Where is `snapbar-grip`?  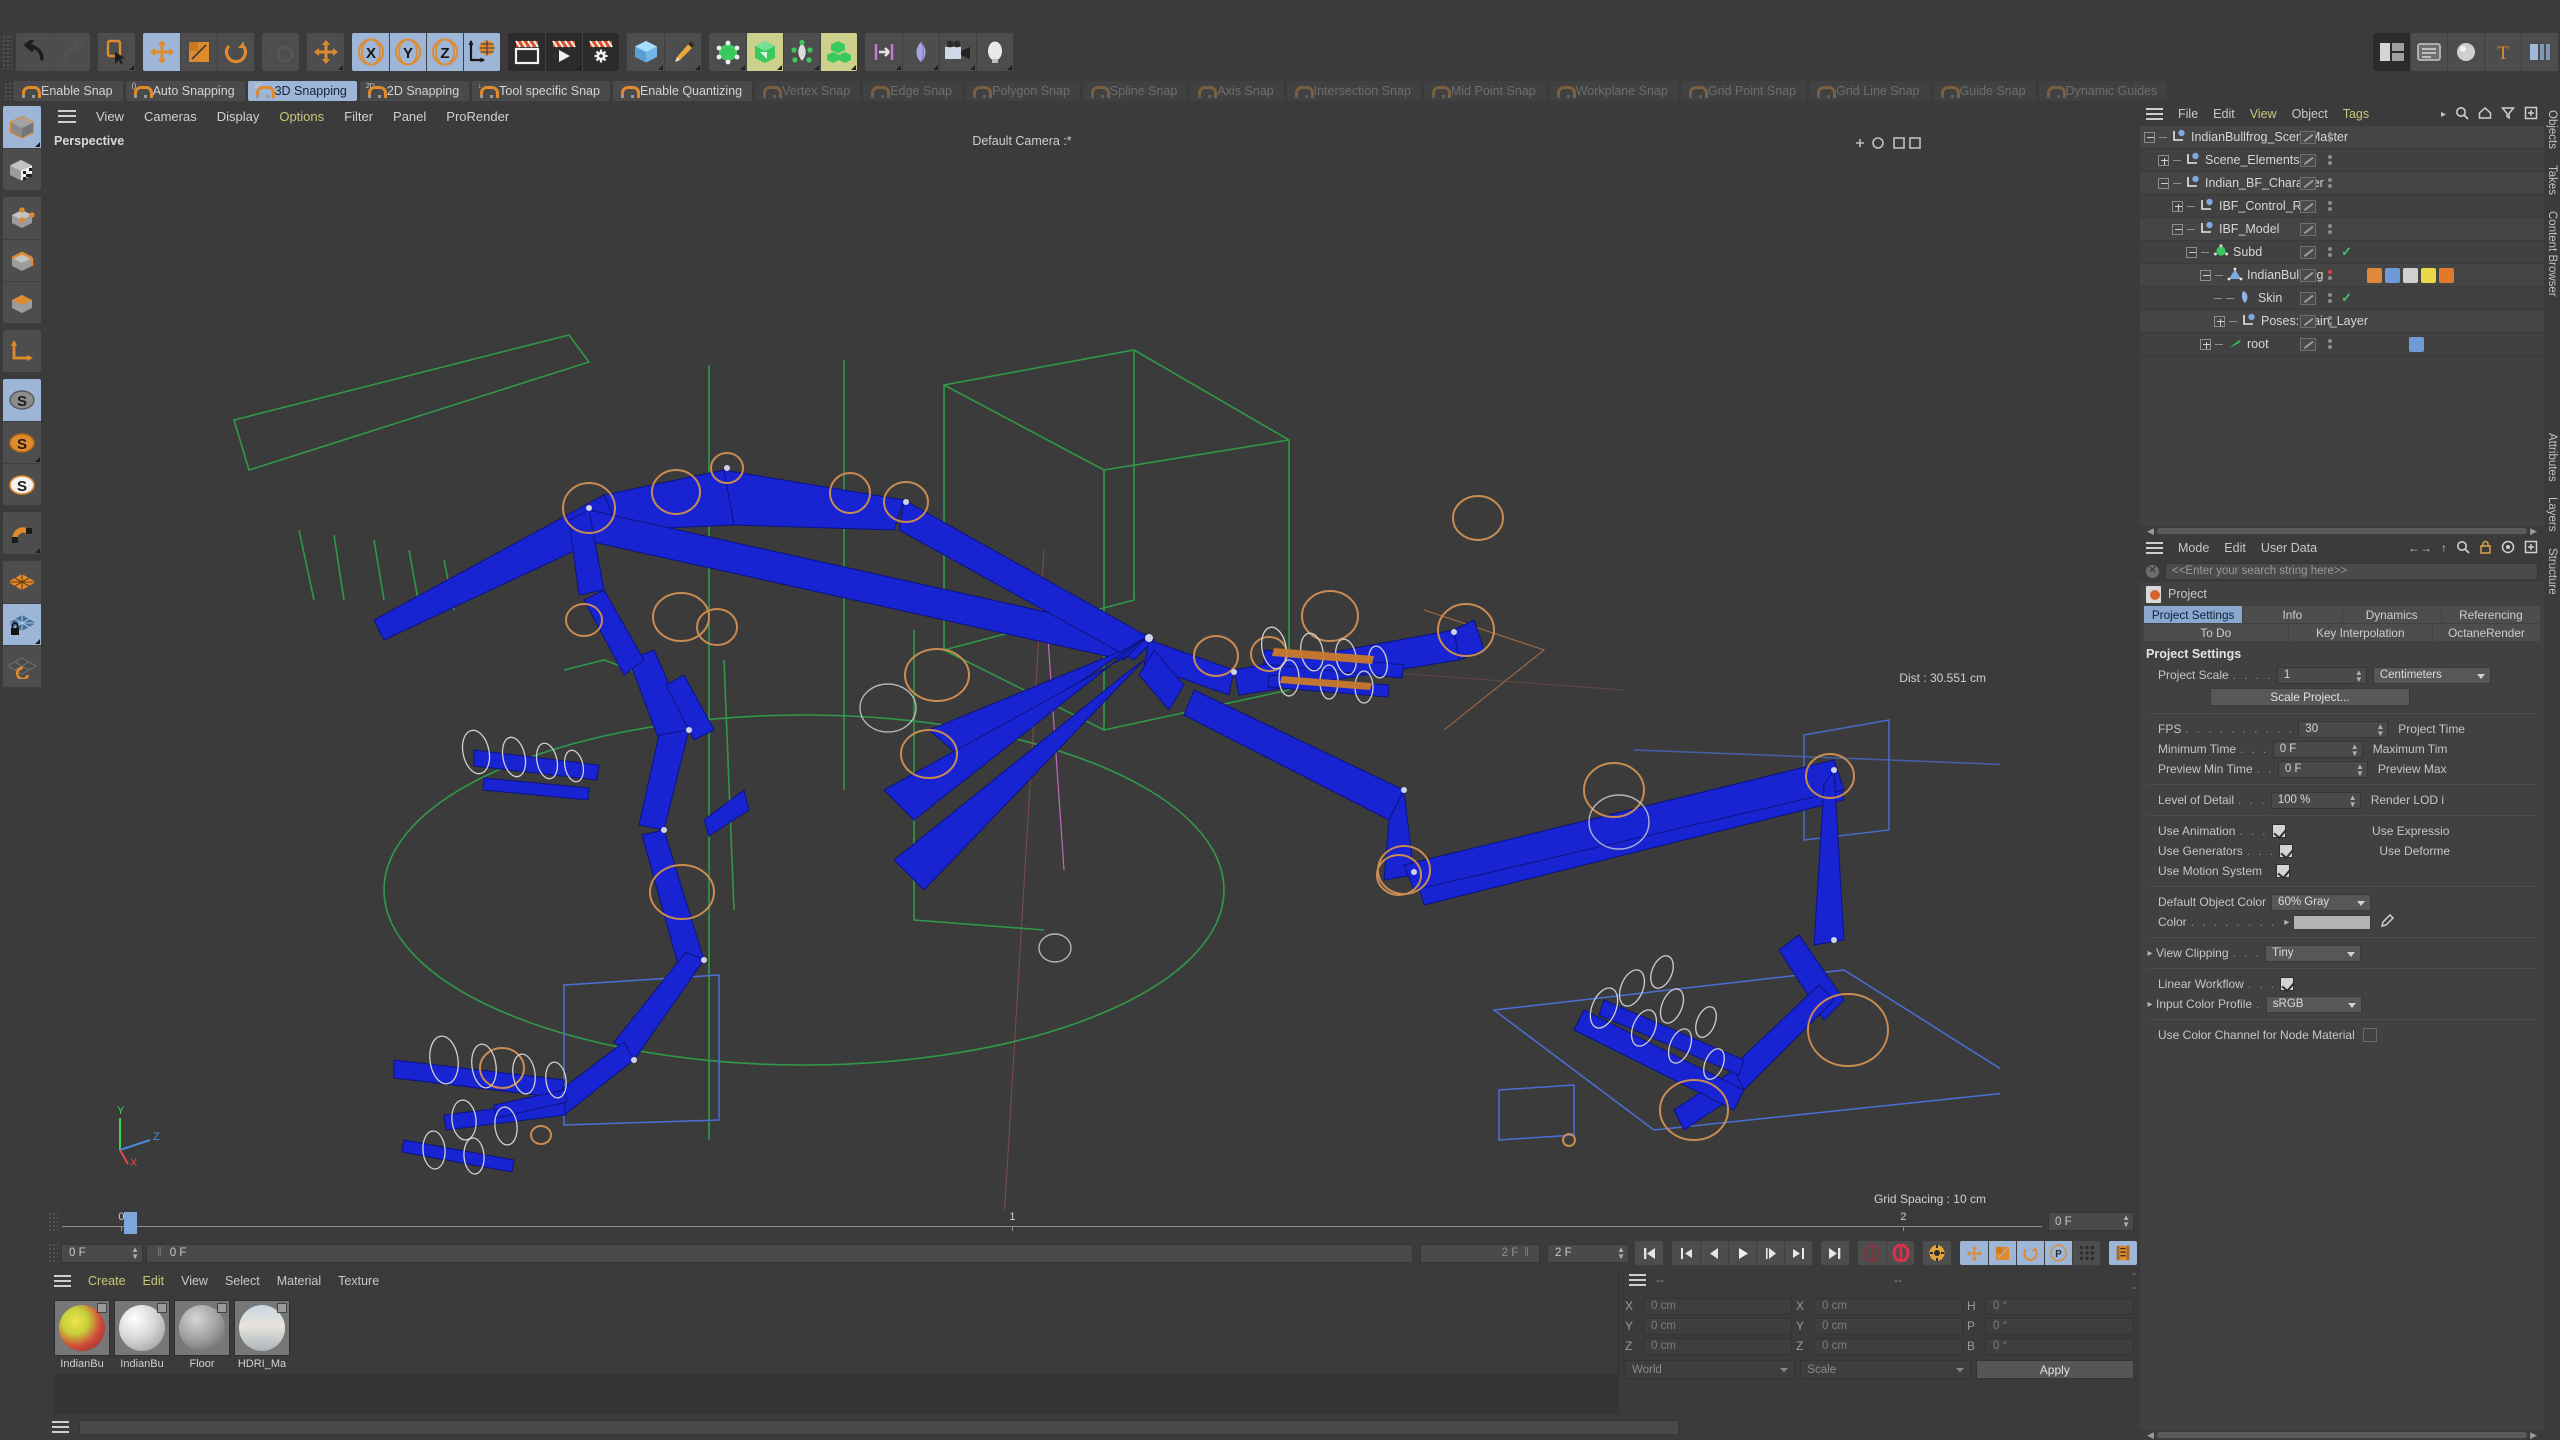 snapbar-grip is located at coordinates (9, 91).